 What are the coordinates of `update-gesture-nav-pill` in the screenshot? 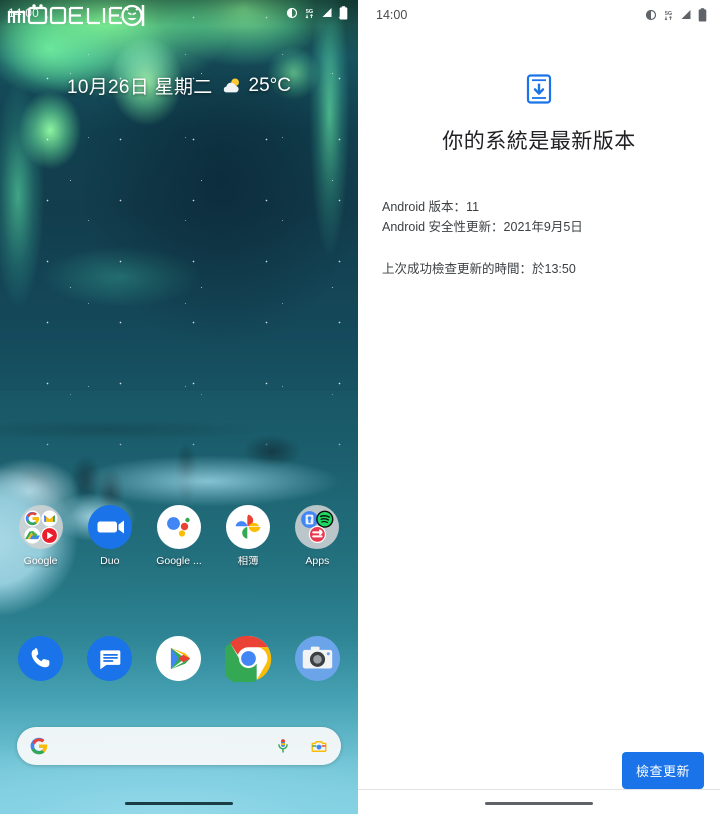 It's located at (539, 803).